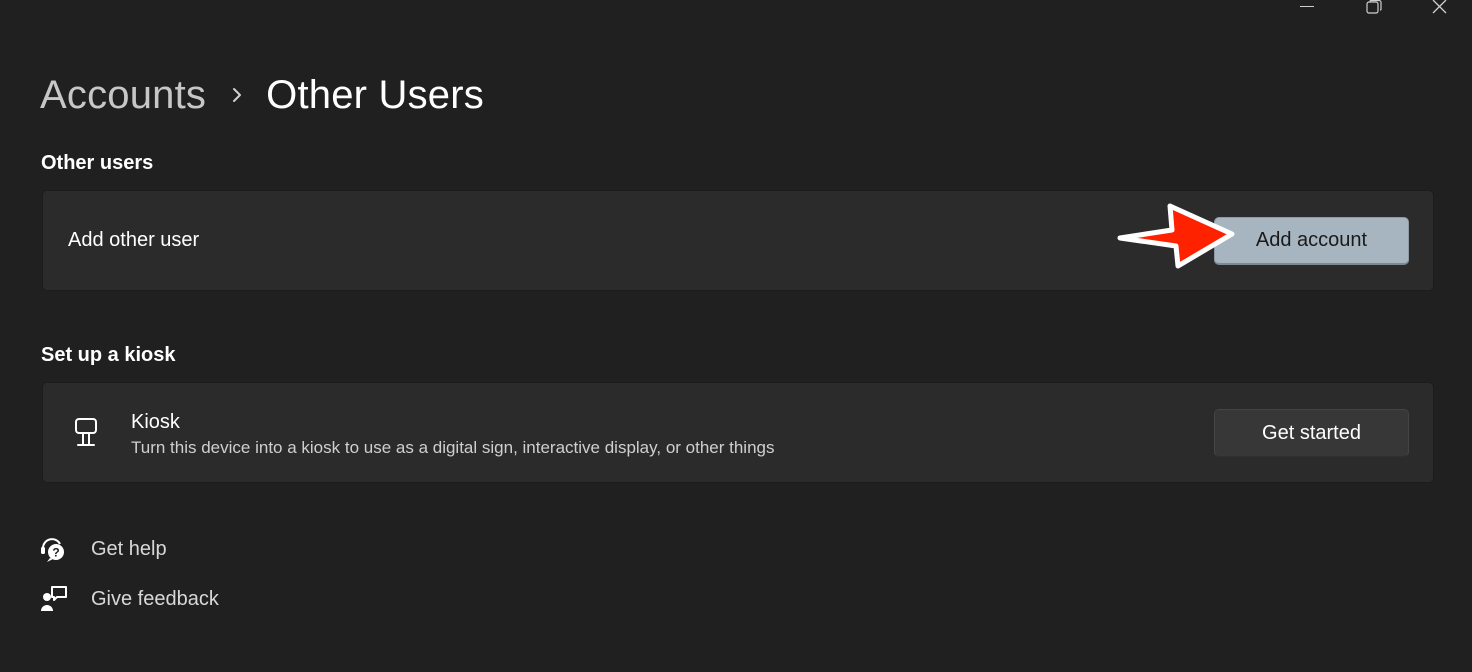 The width and height of the screenshot is (1472, 672). Describe the element at coordinates (54, 598) in the screenshot. I see `feedback-icon` at that location.